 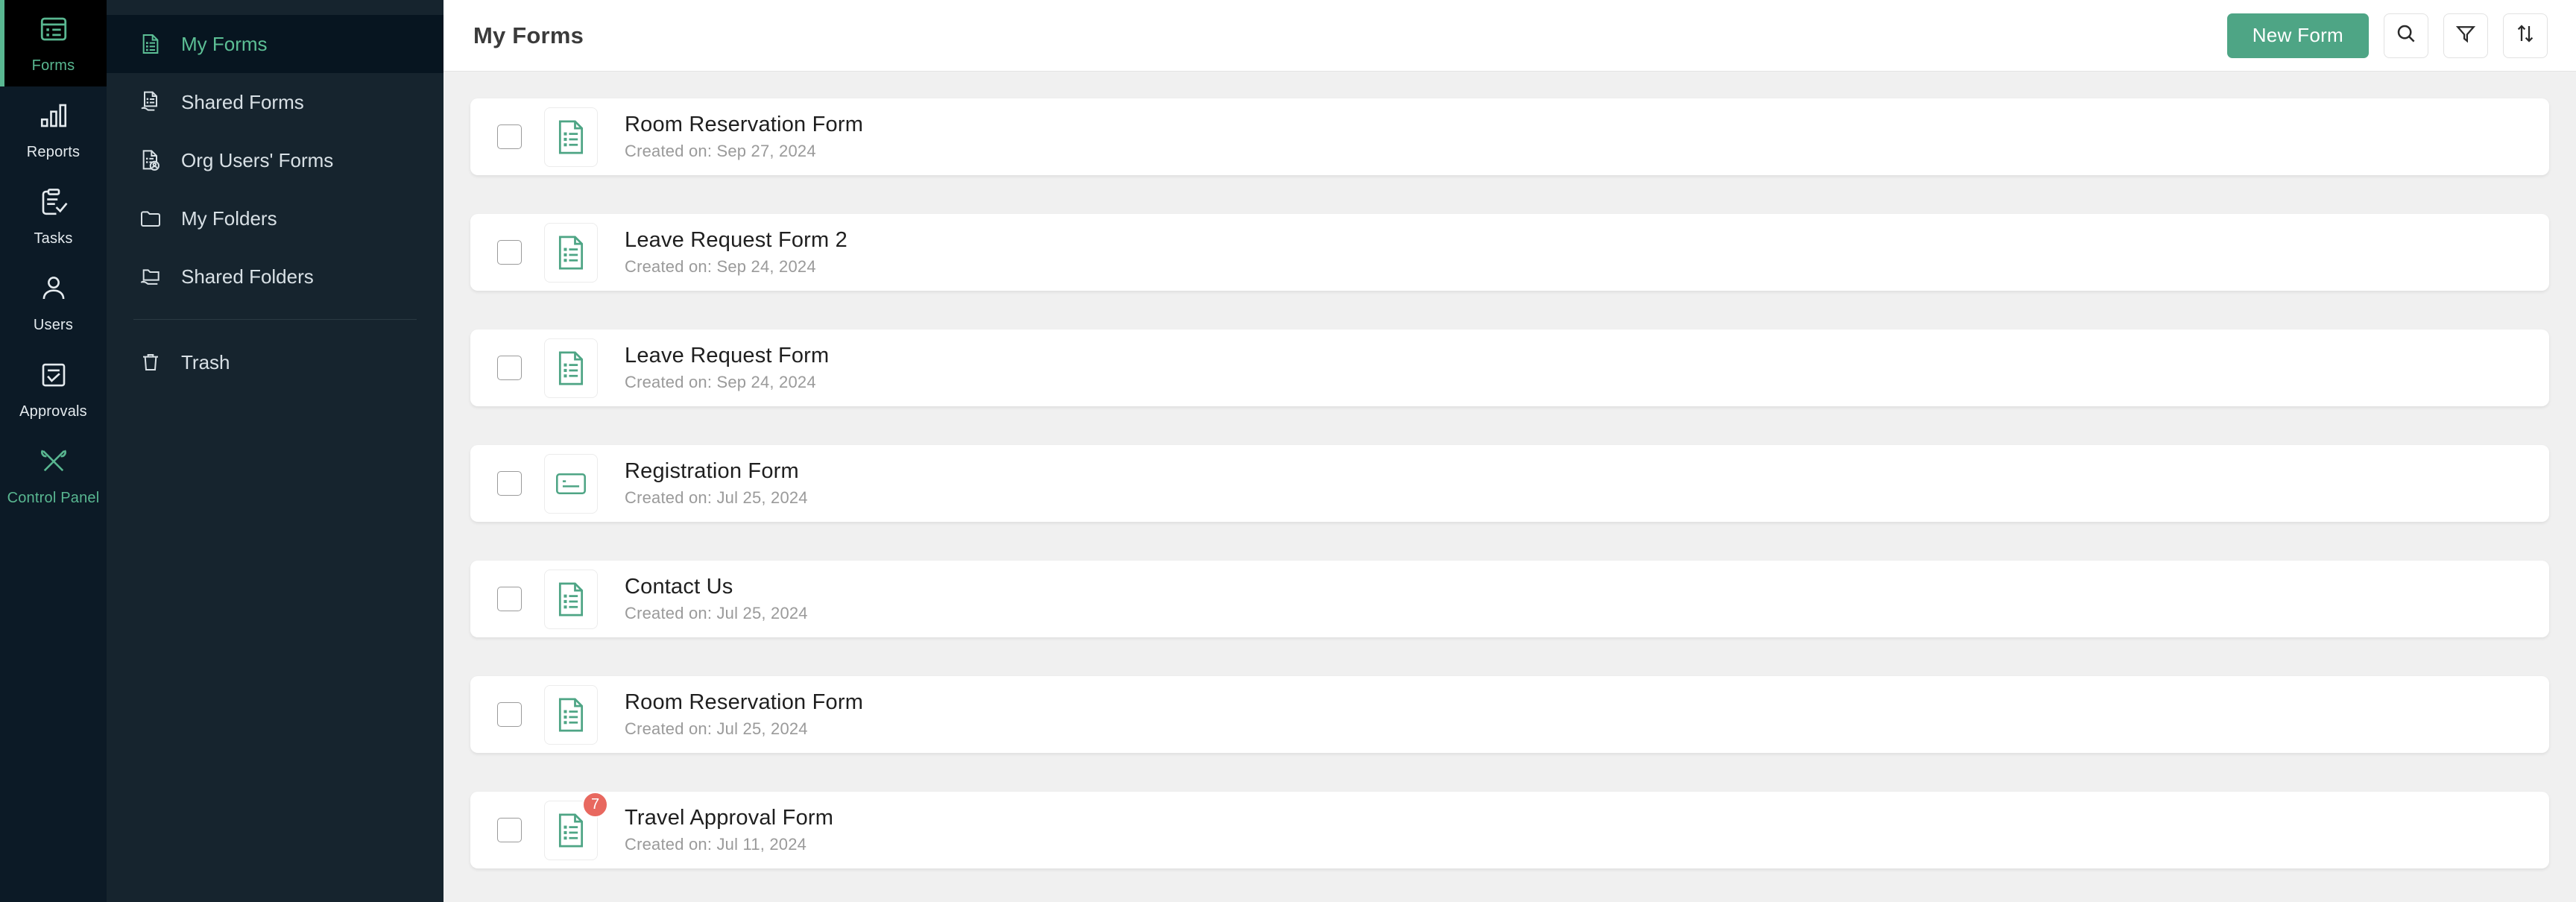 What do you see at coordinates (712, 471) in the screenshot?
I see `form-title: Registration Form` at bounding box center [712, 471].